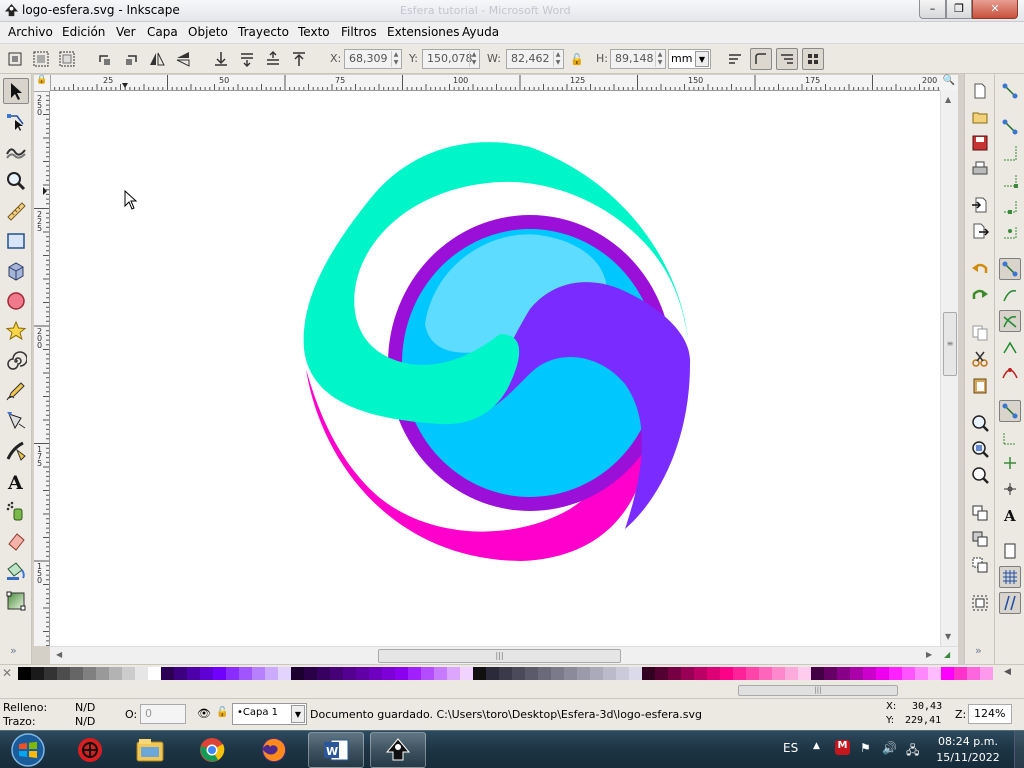 Image resolution: width=1024 pixels, height=768 pixels. What do you see at coordinates (1010, 179) in the screenshot?
I see `snap-bbox-corner-icon` at bounding box center [1010, 179].